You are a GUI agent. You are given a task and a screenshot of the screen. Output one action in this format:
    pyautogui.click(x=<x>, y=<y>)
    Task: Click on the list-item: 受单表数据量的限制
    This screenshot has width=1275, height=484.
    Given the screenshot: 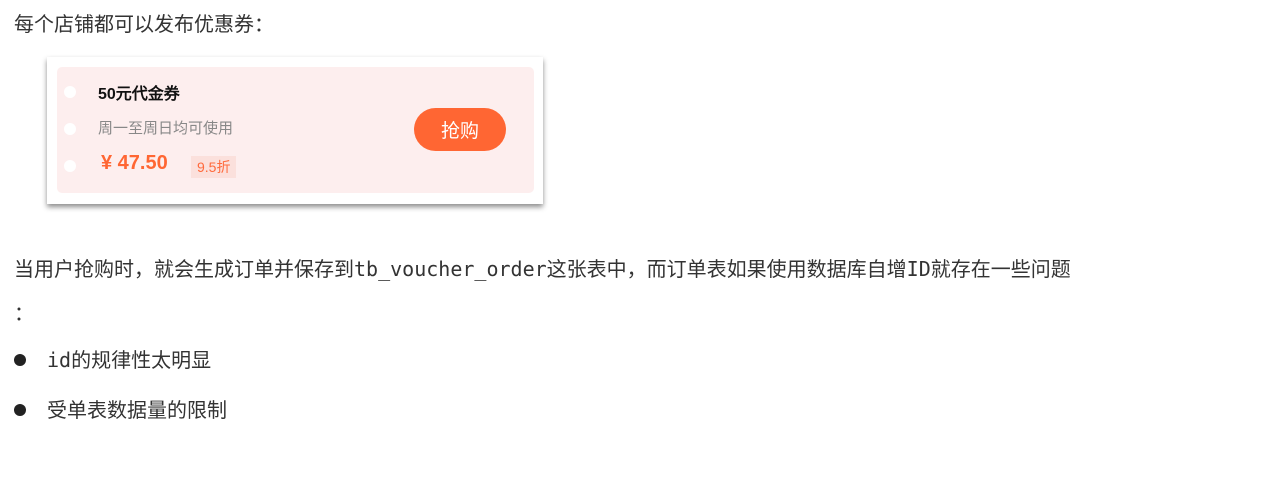 What is the action you would take?
    pyautogui.click(x=120, y=410)
    